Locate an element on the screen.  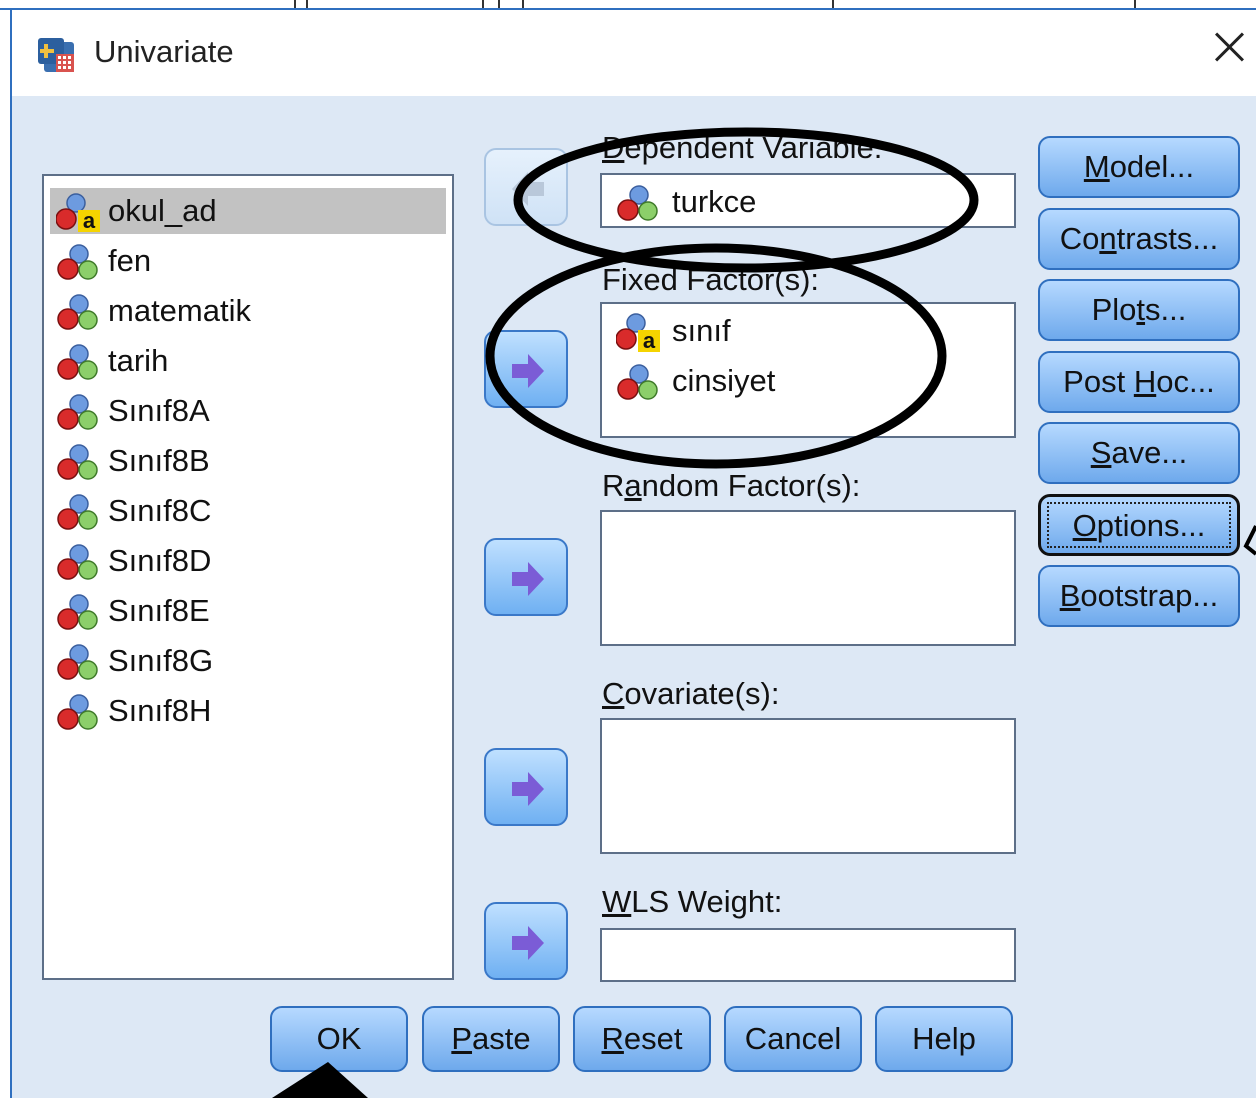
assigned-variable-label: cinsiyet is located at coordinates (724, 380).